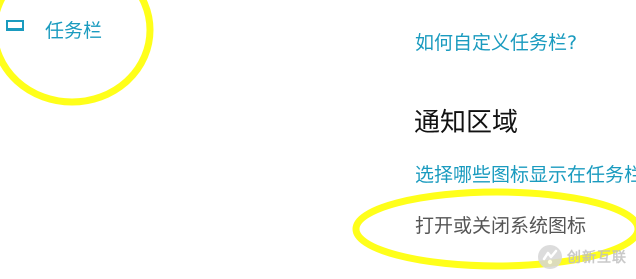 Image resolution: width=636 pixels, height=279 pixels. What do you see at coordinates (496, 41) in the screenshot?
I see `customize-taskbar-link: 如何自定义任务栏?` at bounding box center [496, 41].